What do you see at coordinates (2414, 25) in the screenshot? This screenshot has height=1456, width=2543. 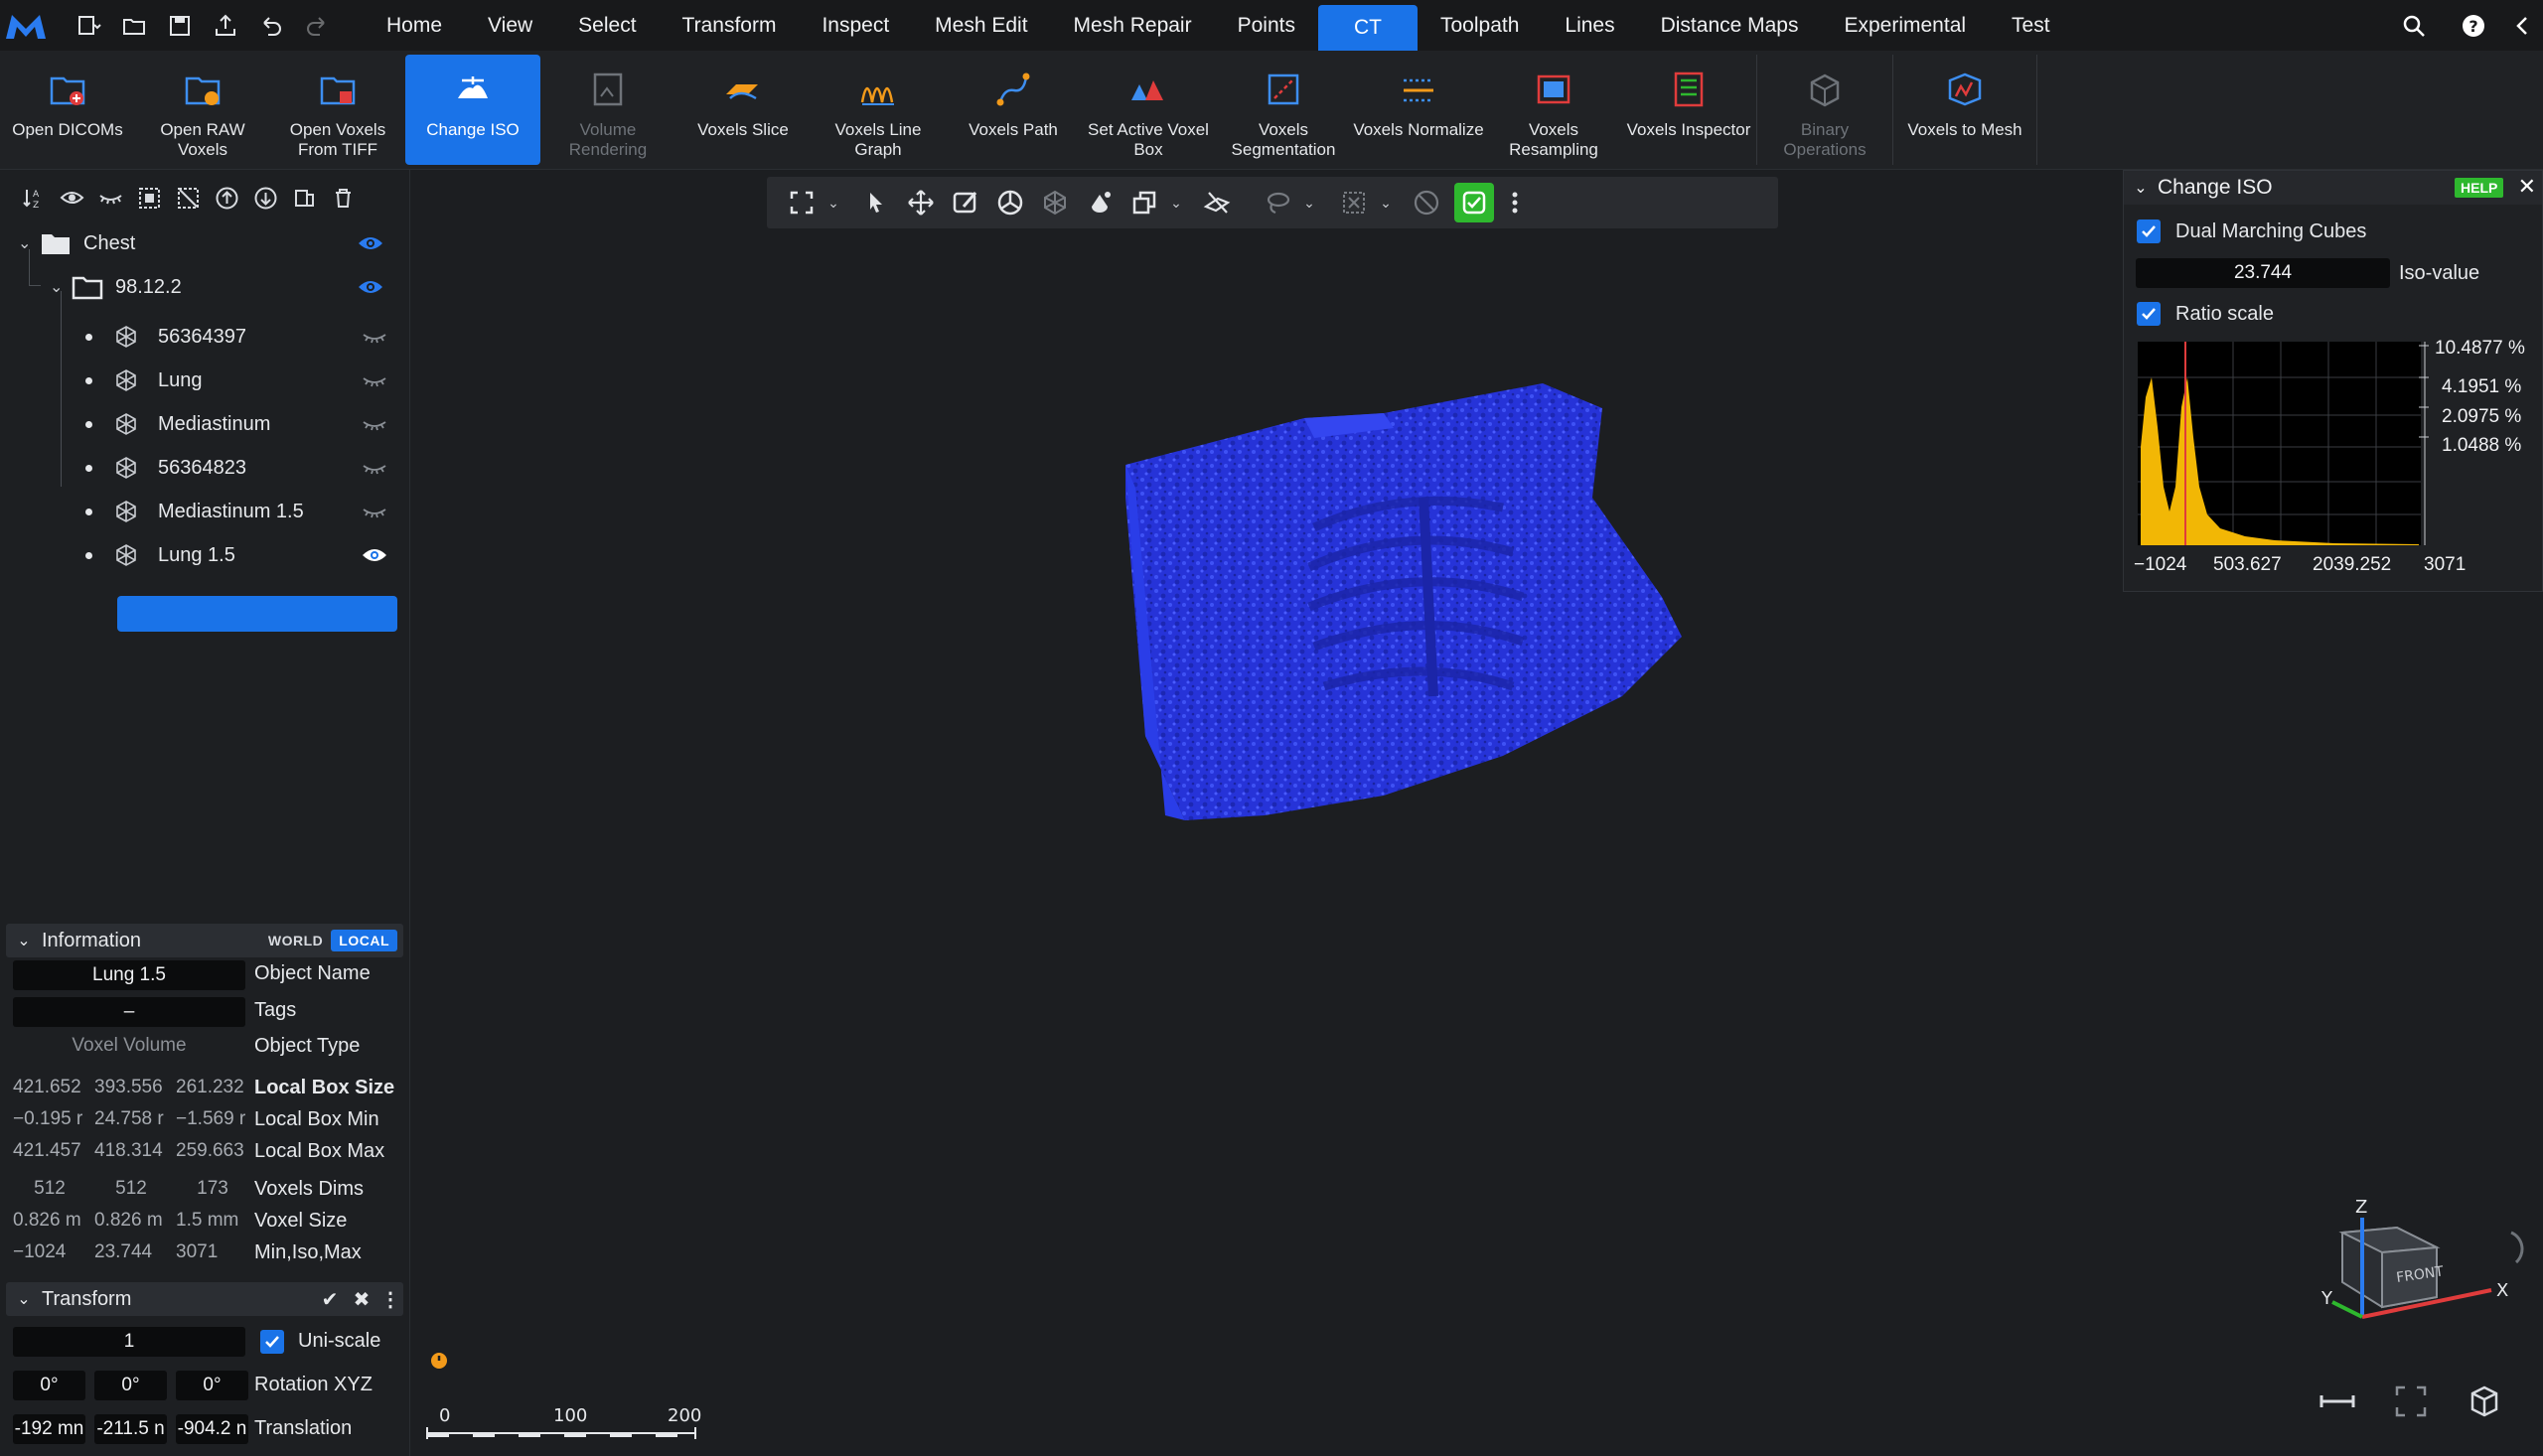 I see `search-icon` at bounding box center [2414, 25].